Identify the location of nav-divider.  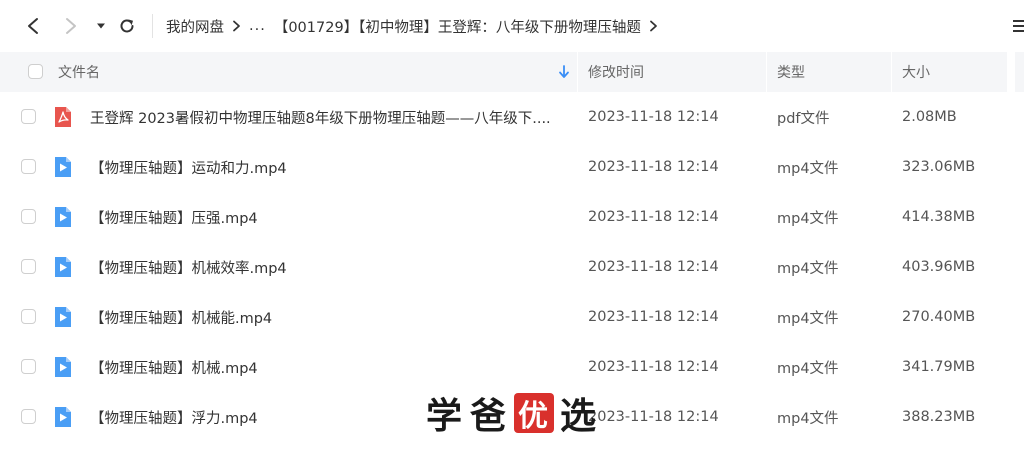
(152, 26).